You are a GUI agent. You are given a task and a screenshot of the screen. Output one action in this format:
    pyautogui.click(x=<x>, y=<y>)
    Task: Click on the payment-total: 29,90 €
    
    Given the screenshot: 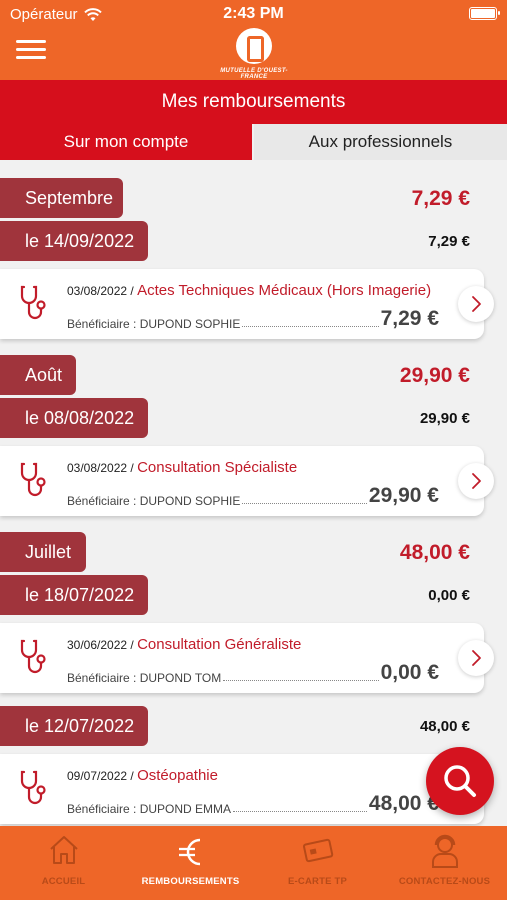 What is the action you would take?
    pyautogui.click(x=444, y=418)
    